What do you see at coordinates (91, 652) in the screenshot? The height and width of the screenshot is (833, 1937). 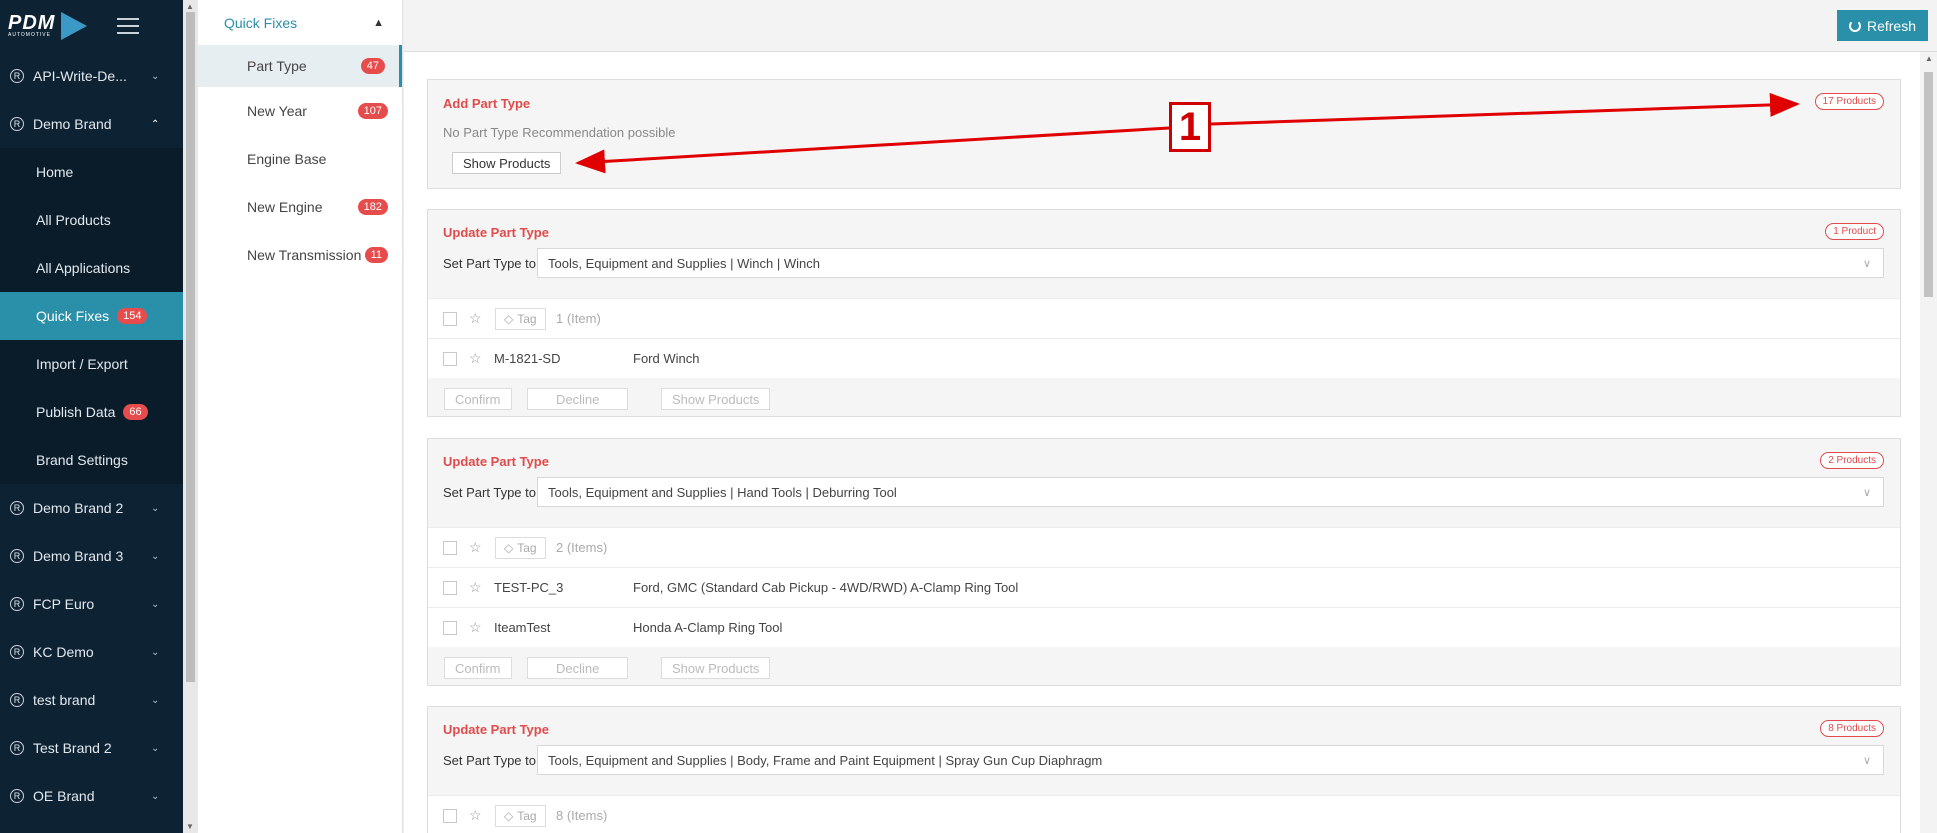 I see `sidebar-item-kc-demo: R KC Demo ⌄` at bounding box center [91, 652].